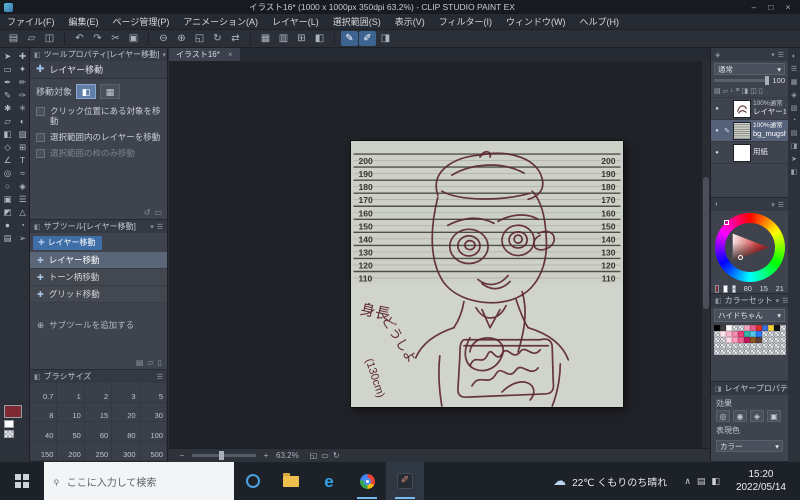 This screenshot has width=800, height=500. Describe the element at coordinates (788, 7) in the screenshot. I see `close-button: ×` at that location.